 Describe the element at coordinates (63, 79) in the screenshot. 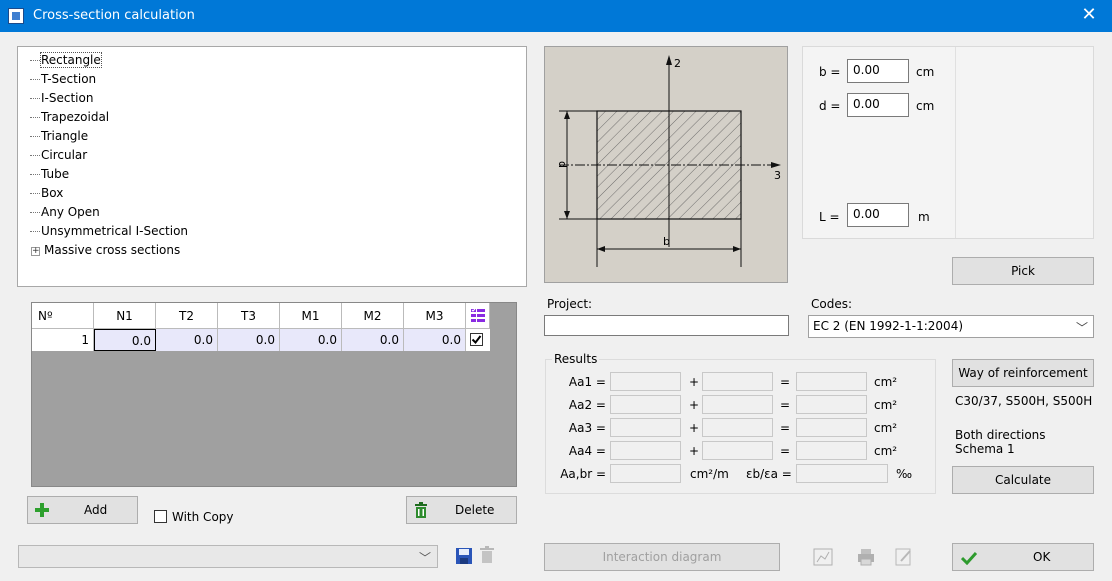

I see `tree-item-t-section: T-Section` at that location.